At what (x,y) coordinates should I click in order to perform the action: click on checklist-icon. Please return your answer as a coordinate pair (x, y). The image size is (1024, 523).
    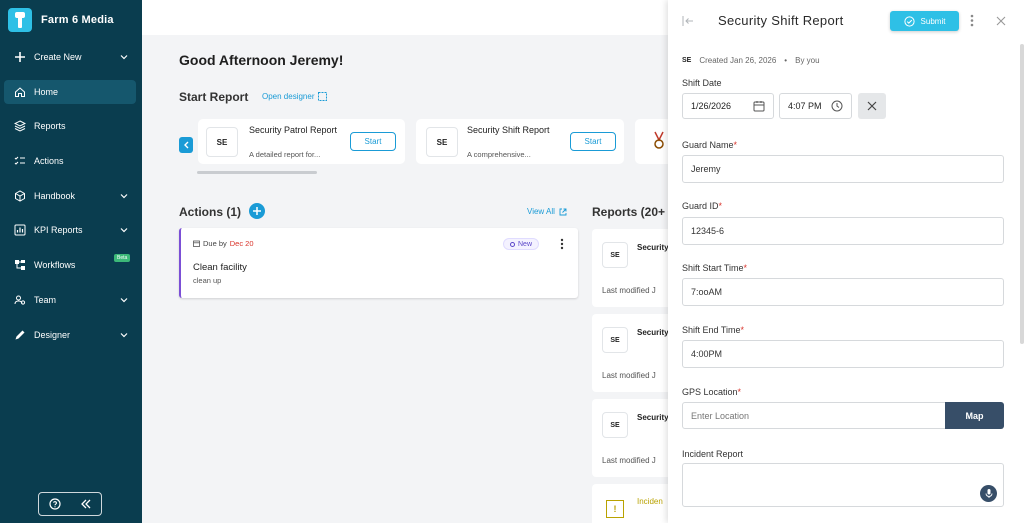
    Looking at the image, I should click on (20, 161).